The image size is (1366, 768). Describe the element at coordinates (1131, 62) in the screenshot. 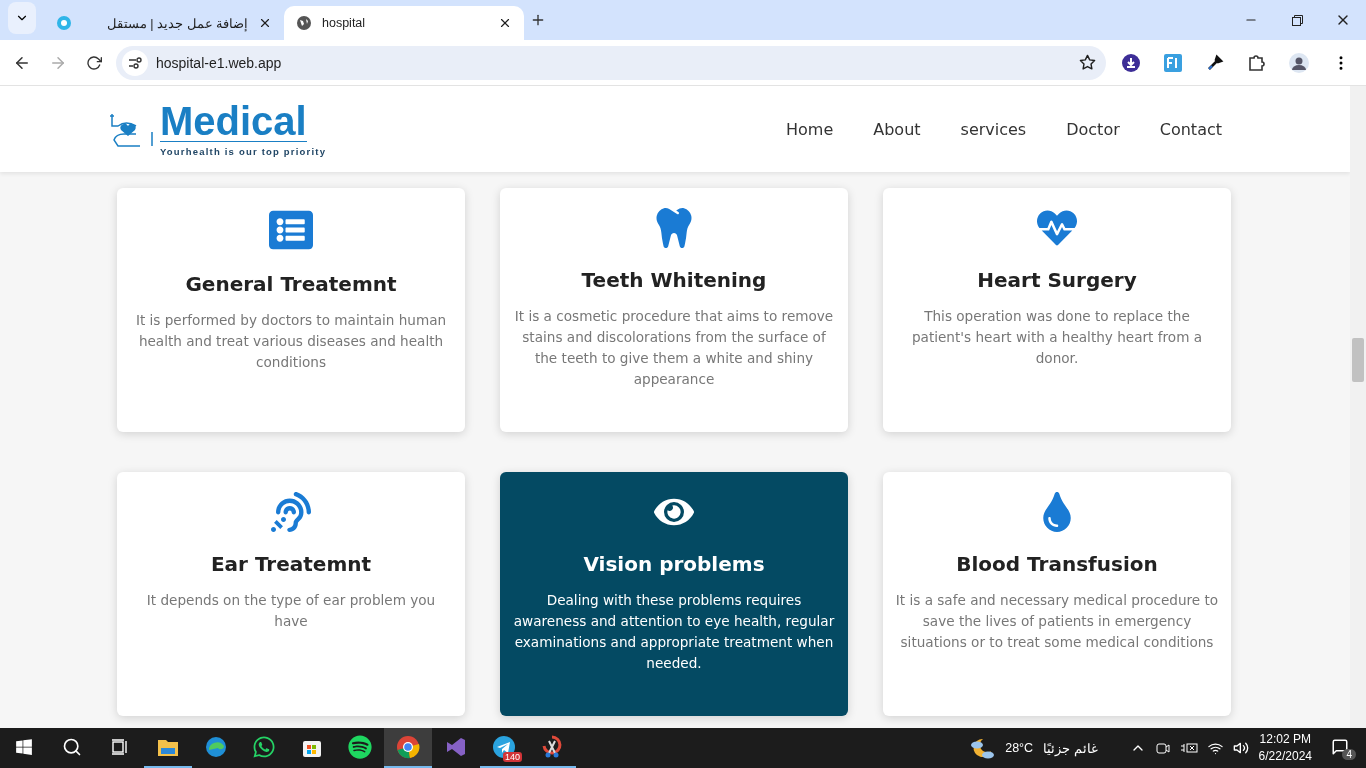

I see `download-icon` at that location.